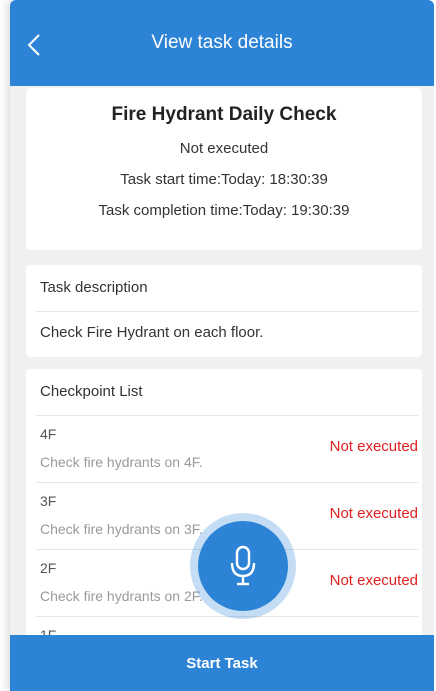 This screenshot has height=691, width=436. I want to click on description-text: Check Fire Hydrant on each floor., so click(152, 332).